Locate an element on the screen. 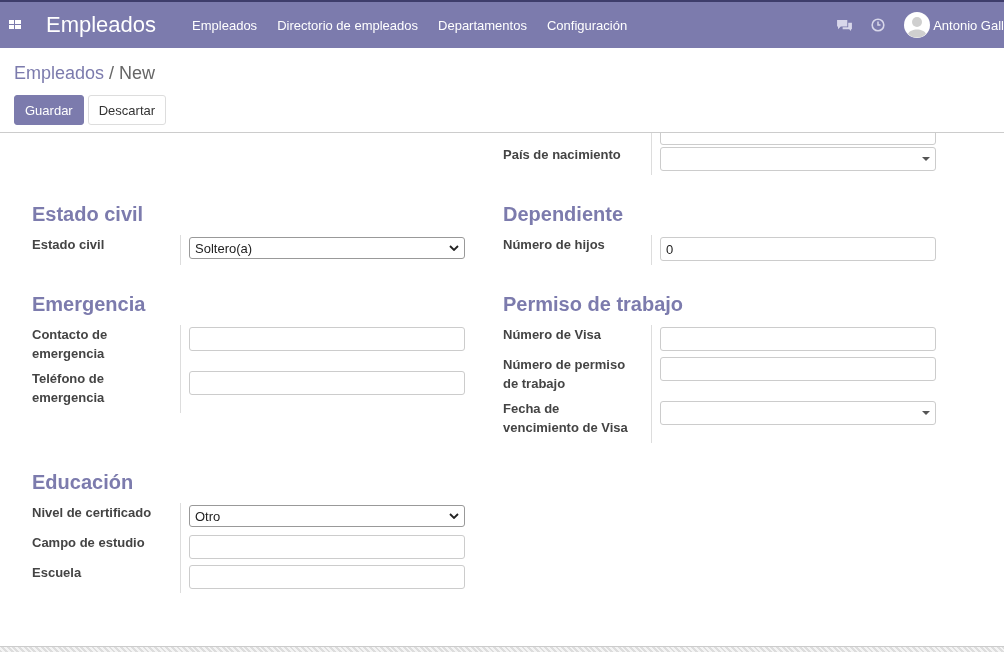  menu-item: Configuración is located at coordinates (587, 25).